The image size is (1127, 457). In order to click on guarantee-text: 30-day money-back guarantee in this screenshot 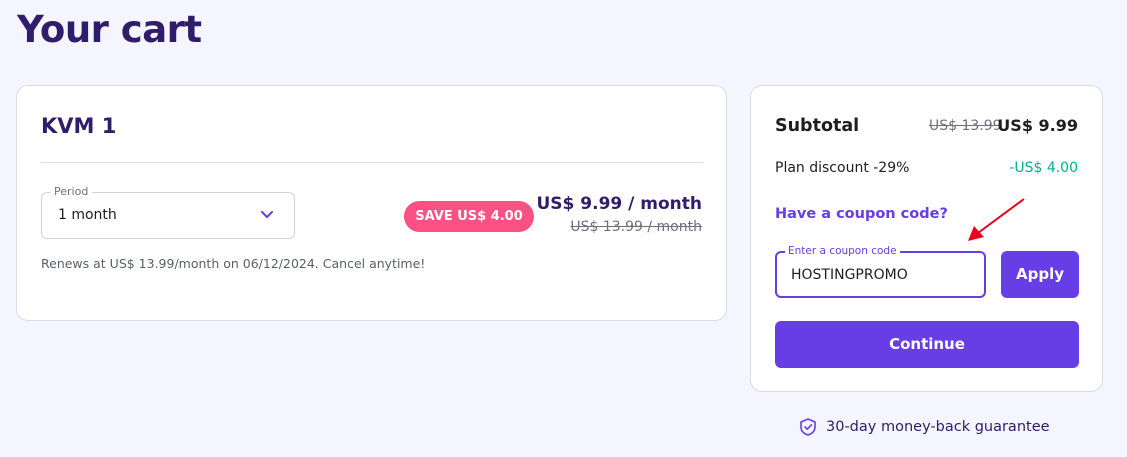, I will do `click(938, 427)`.